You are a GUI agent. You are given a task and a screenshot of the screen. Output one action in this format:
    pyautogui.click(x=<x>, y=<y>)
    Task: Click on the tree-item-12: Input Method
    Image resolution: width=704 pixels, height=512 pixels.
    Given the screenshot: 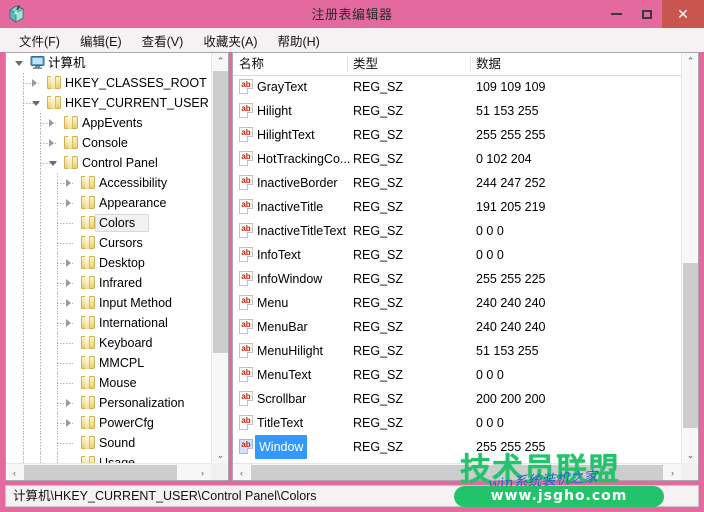 What is the action you would take?
    pyautogui.click(x=108, y=303)
    